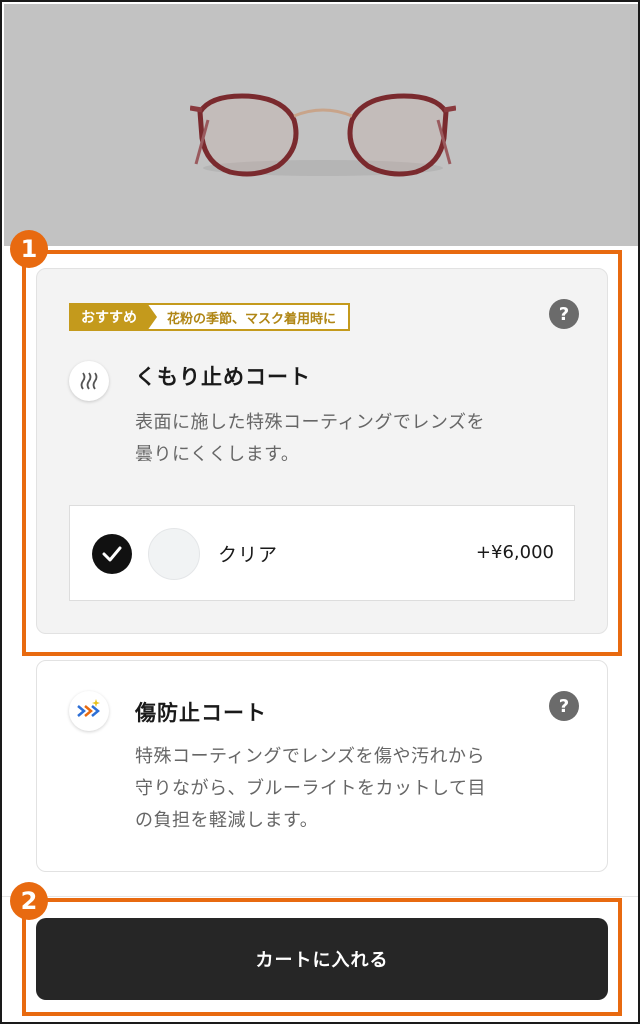 The width and height of the screenshot is (640, 1024). I want to click on scratch-guard-icon, so click(89, 711).